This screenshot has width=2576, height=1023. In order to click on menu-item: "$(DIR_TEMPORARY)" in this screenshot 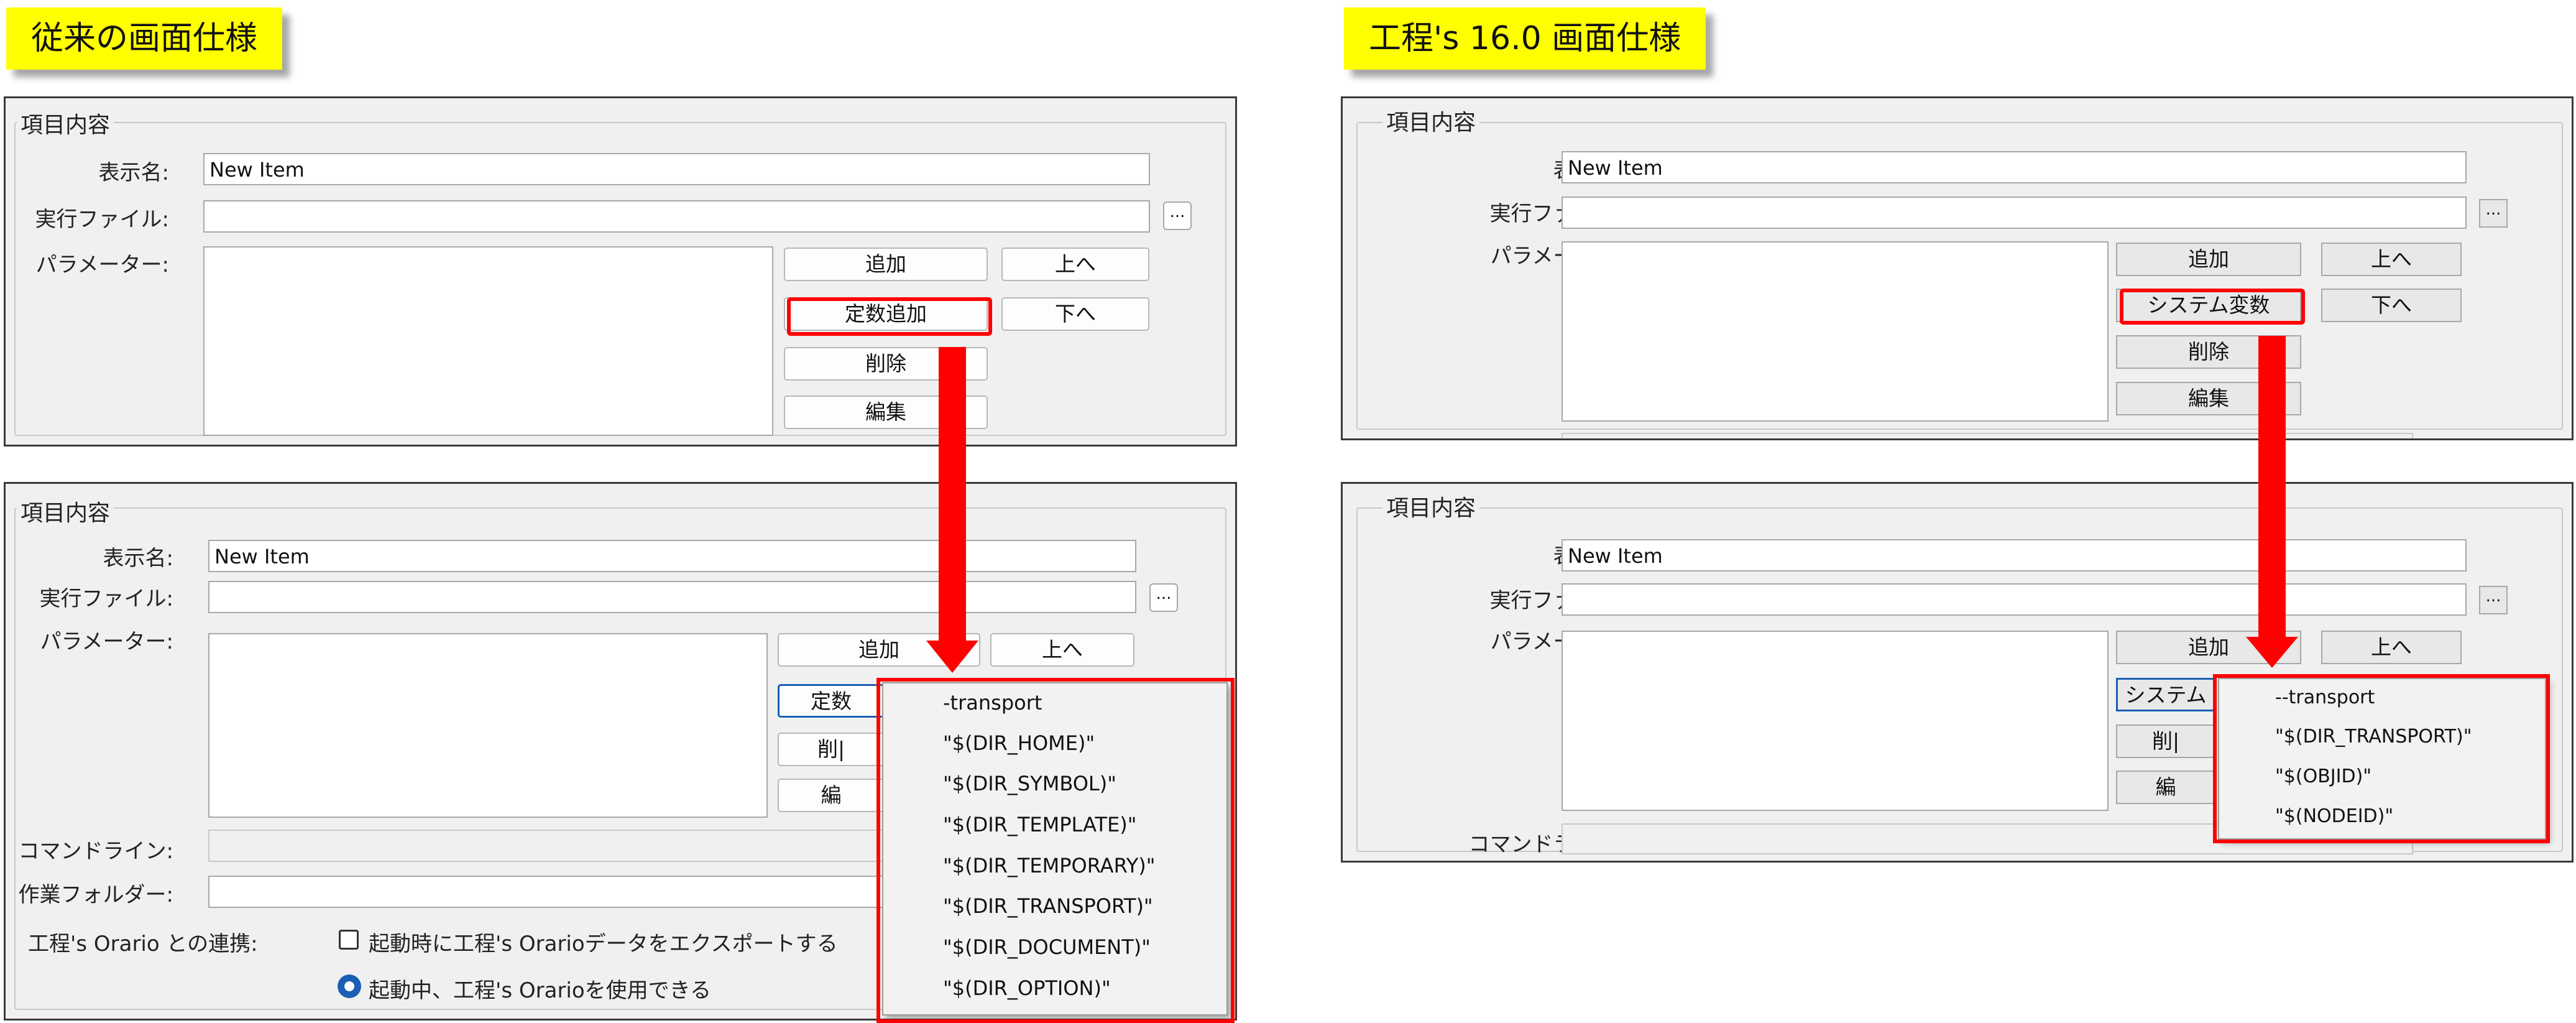, I will do `click(1049, 865)`.